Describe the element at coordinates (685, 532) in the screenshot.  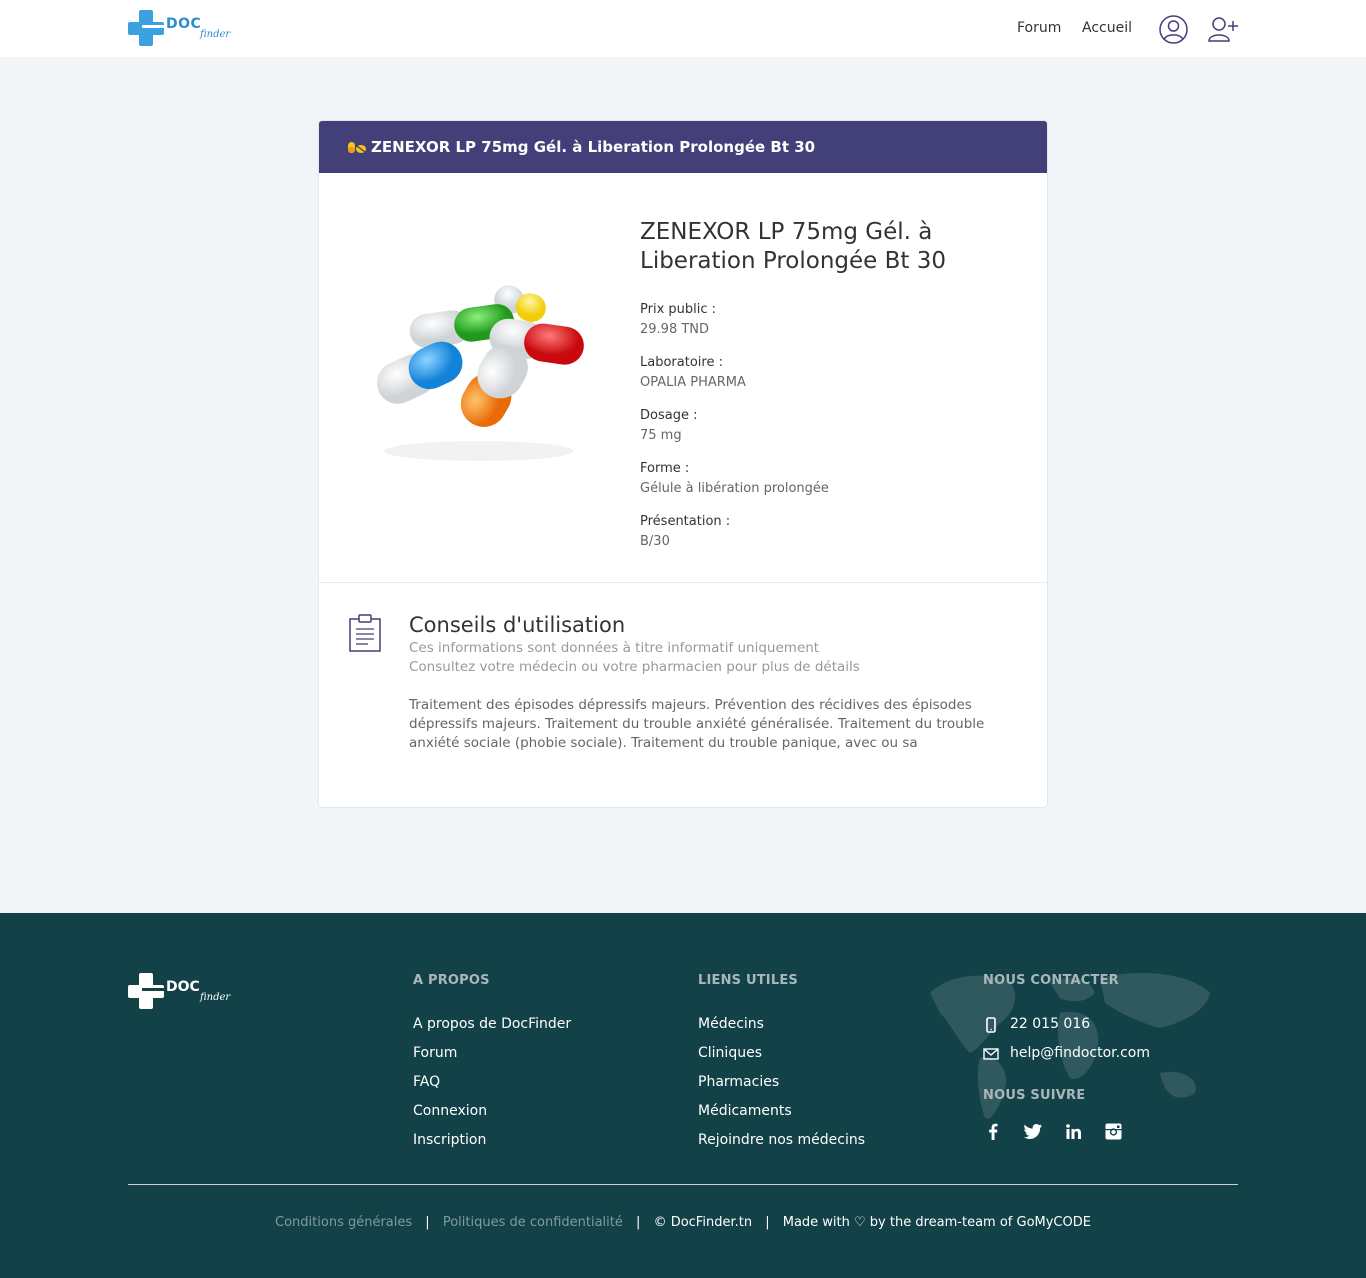
I see `field-presentation: Présentation : B/30` at that location.